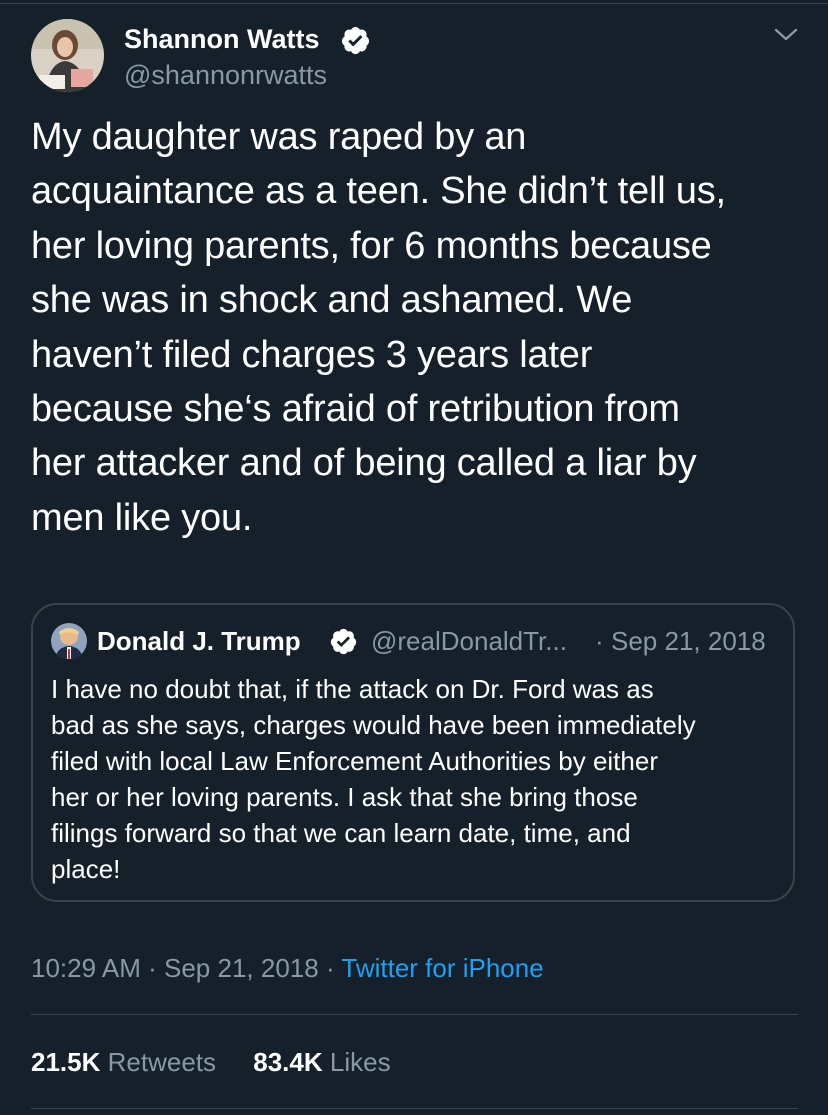  I want to click on retweets-label: Retweets, so click(162, 1062).